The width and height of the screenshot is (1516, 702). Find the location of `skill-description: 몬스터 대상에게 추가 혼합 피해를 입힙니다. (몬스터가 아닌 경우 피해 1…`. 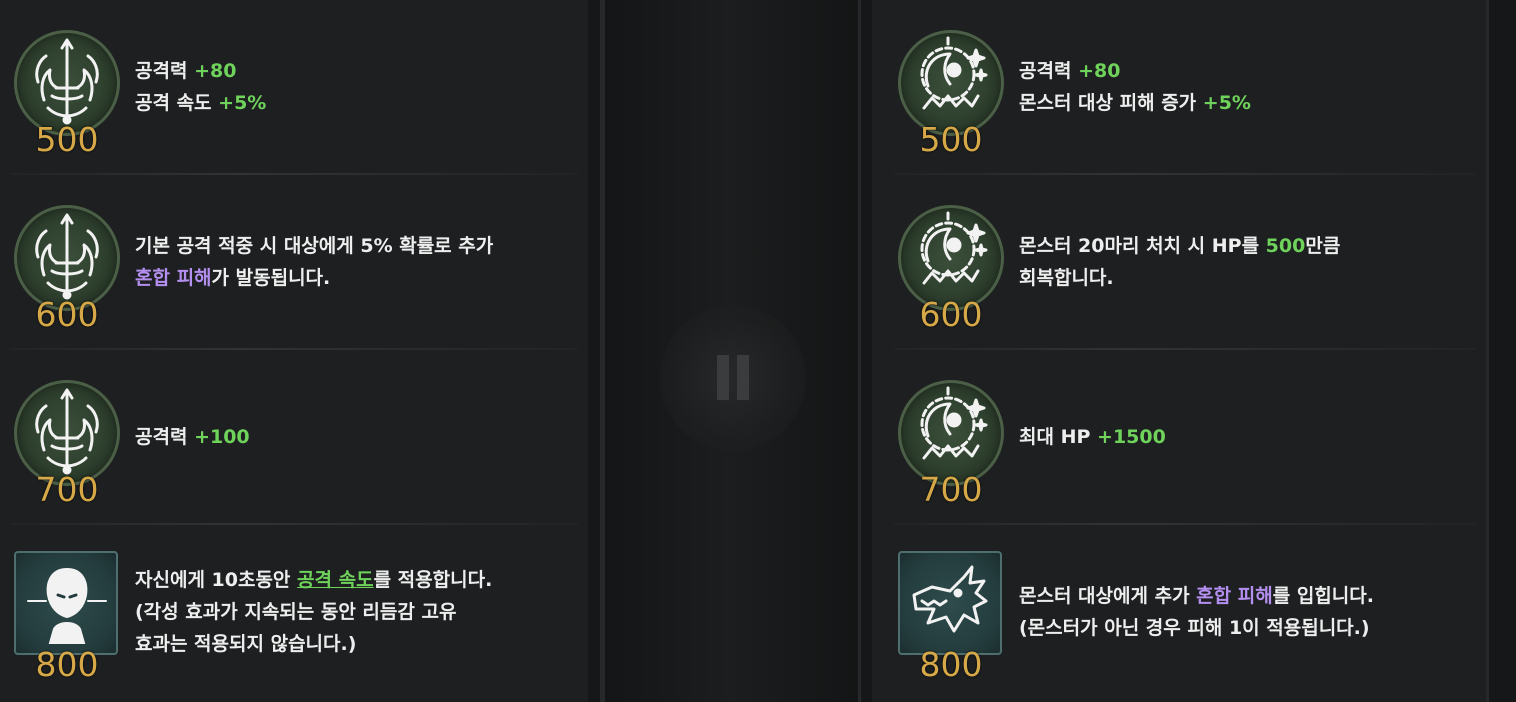

skill-description: 몬스터 대상에게 추가 혼합 피해를 입힙니다. (몬스터가 아닌 경우 피해 1… is located at coordinates (1196, 612).